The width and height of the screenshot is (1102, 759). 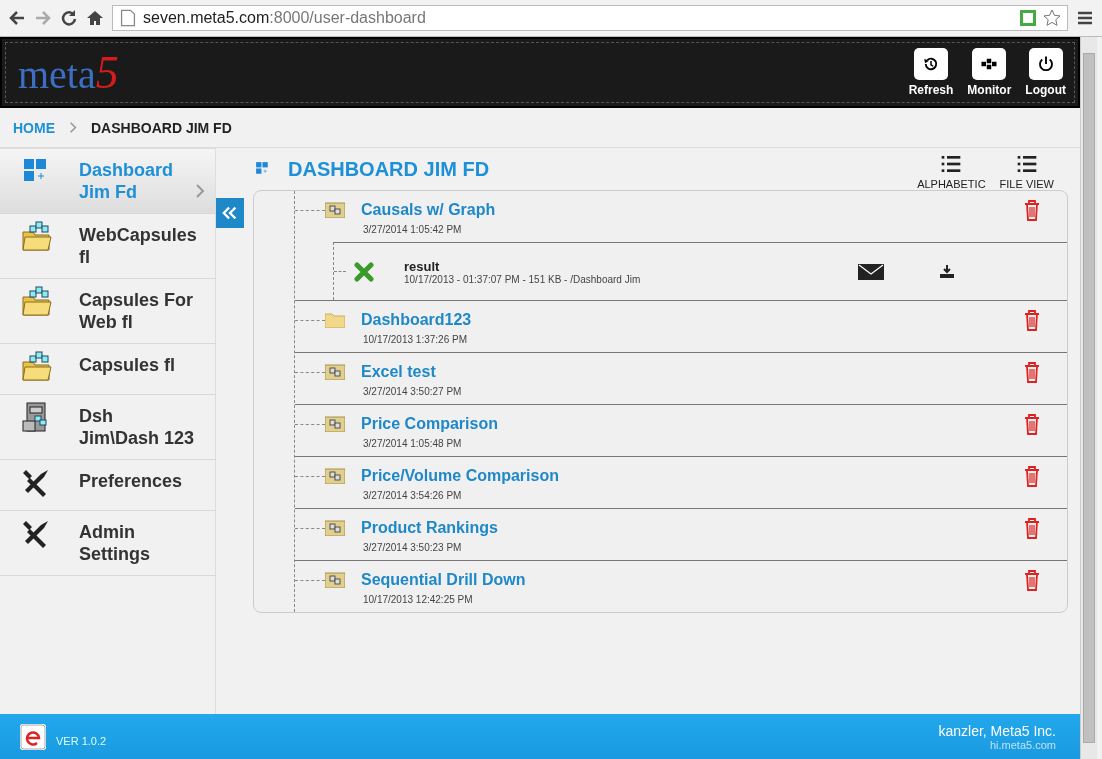 I want to click on item-date: 3/27/2014 3:50:27 PM, so click(x=412, y=392).